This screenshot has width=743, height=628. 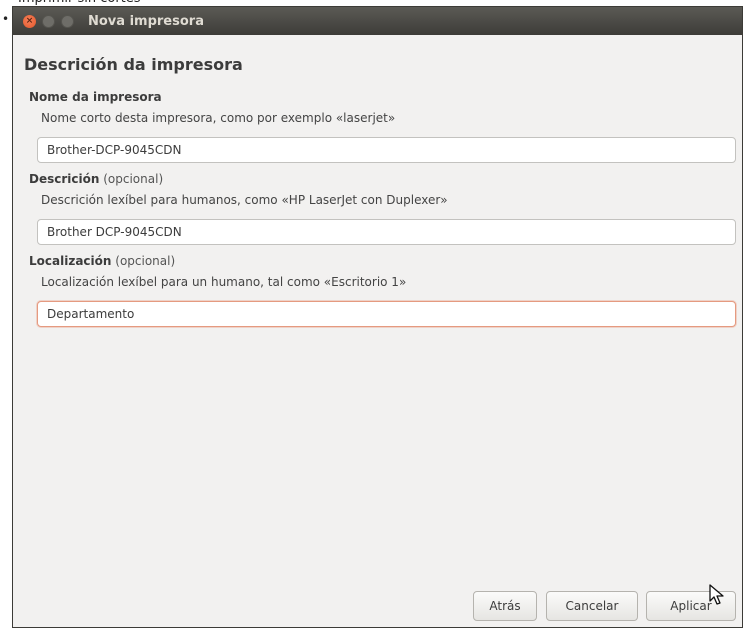 I want to click on printer-name-label-text: Nome da impresora, so click(x=95, y=97).